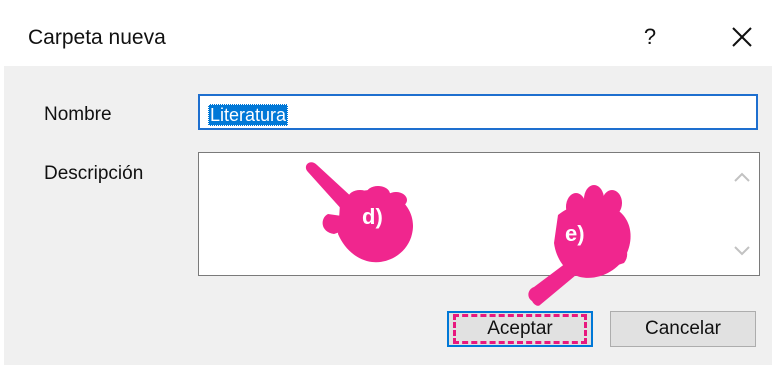  Describe the element at coordinates (478, 112) in the screenshot. I see `name-input: Literatura` at that location.